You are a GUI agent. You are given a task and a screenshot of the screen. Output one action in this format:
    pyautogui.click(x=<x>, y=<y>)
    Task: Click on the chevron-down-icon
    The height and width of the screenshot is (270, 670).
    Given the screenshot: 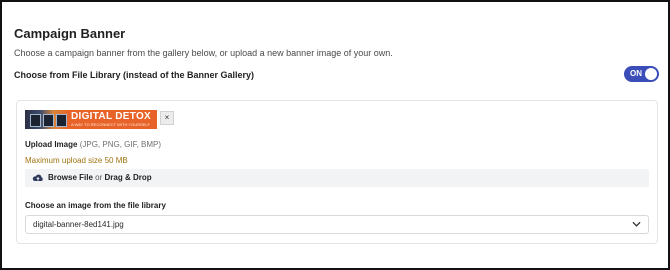 What is the action you would take?
    pyautogui.click(x=636, y=224)
    